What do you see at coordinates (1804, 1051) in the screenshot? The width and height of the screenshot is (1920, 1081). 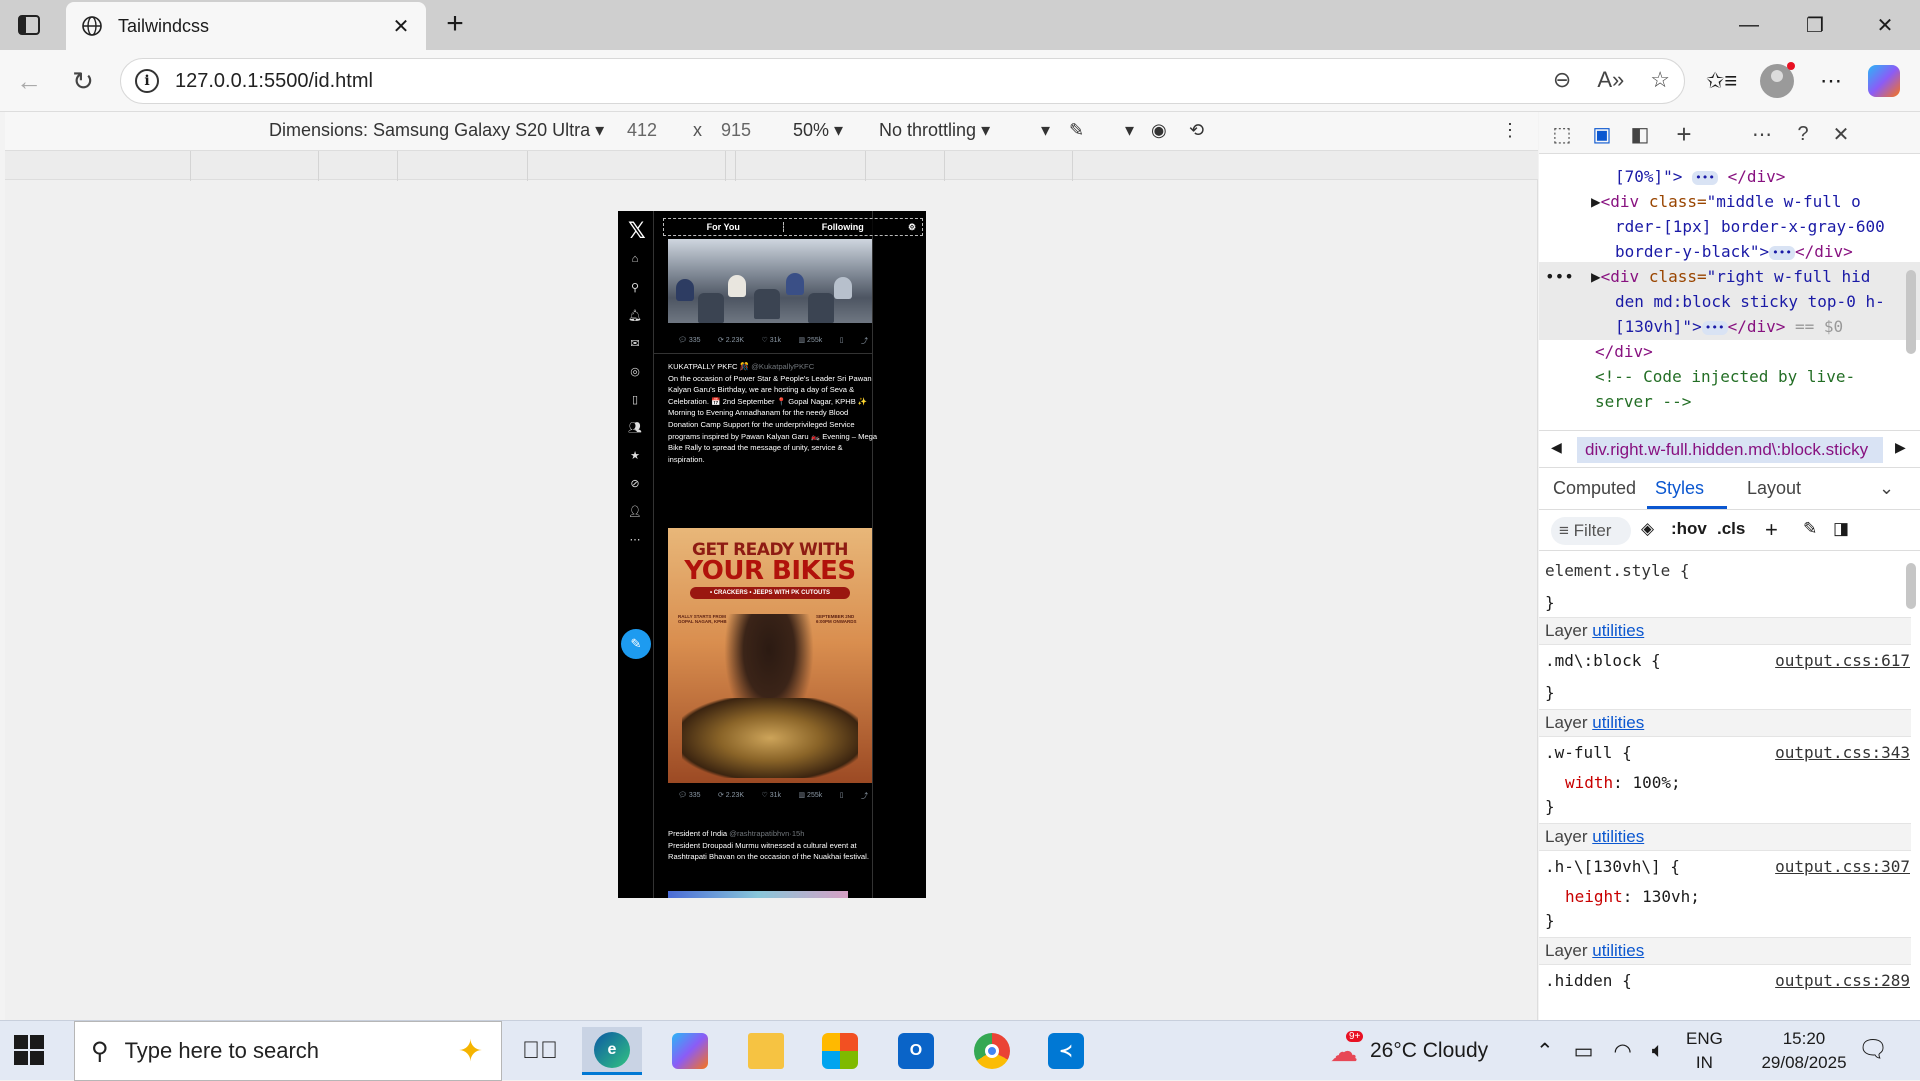 I see `clock: 15:20 29/08/2025` at bounding box center [1804, 1051].